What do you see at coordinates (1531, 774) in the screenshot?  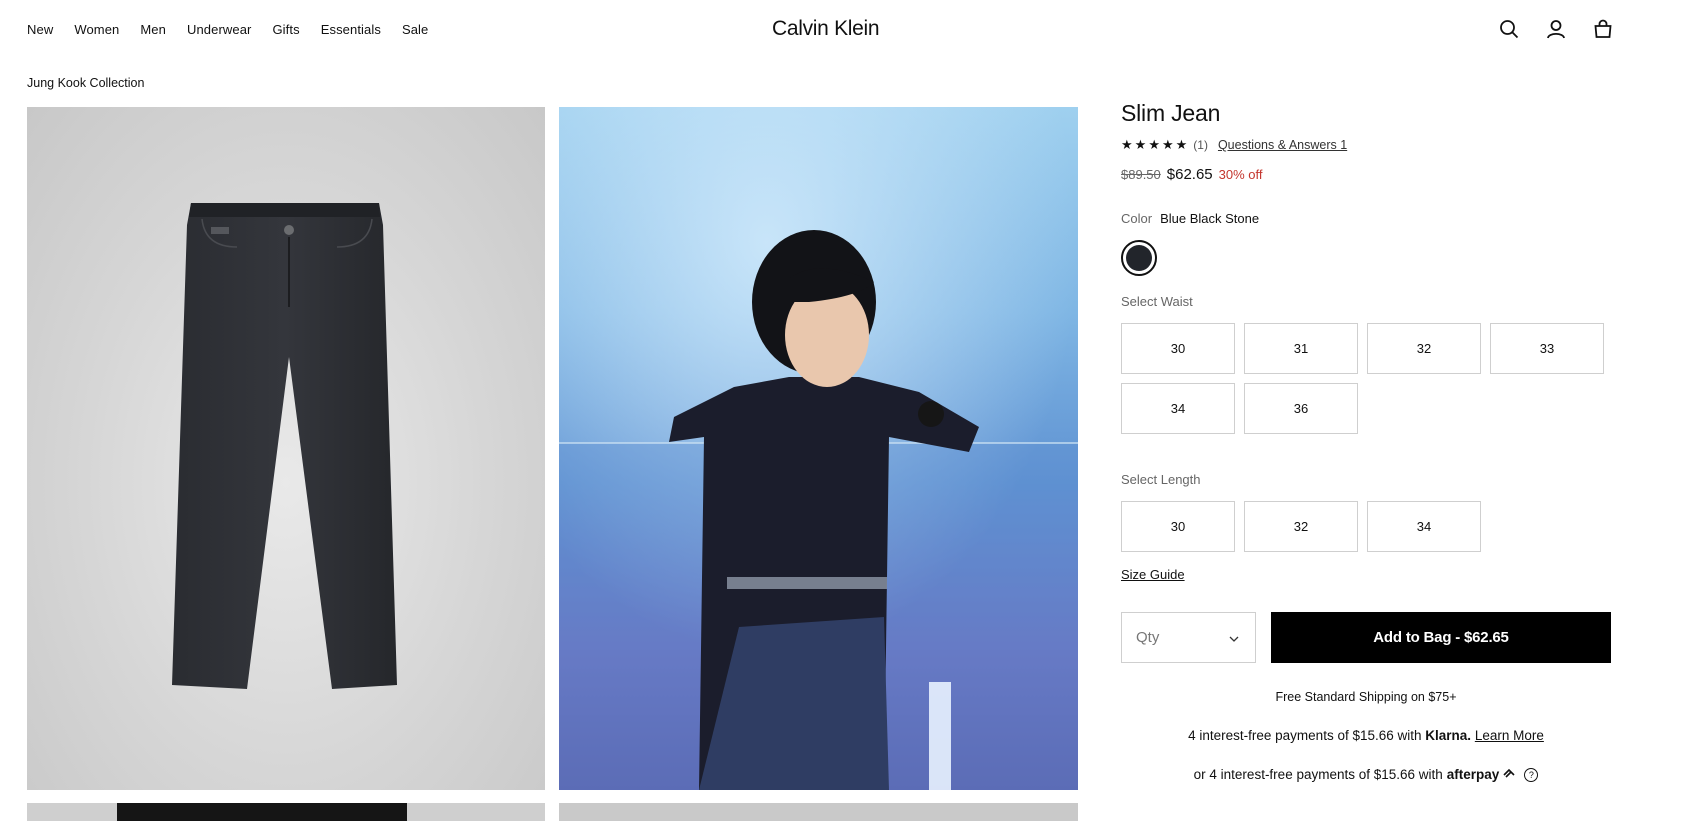 I see `help-icon: ?` at bounding box center [1531, 774].